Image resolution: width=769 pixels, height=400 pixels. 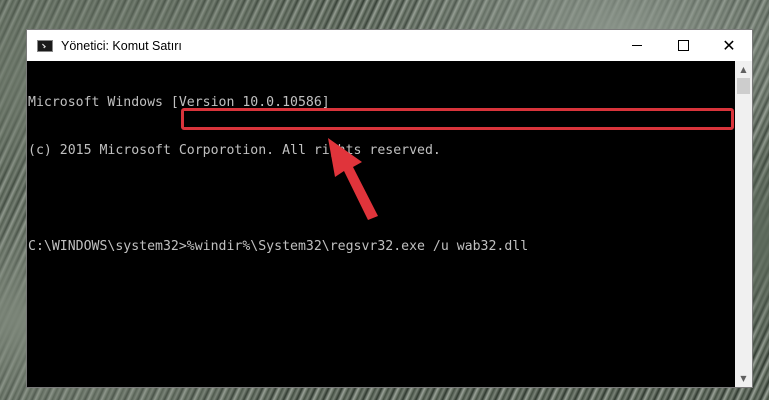 I want to click on scroll-down-button: ▼, so click(x=743, y=378).